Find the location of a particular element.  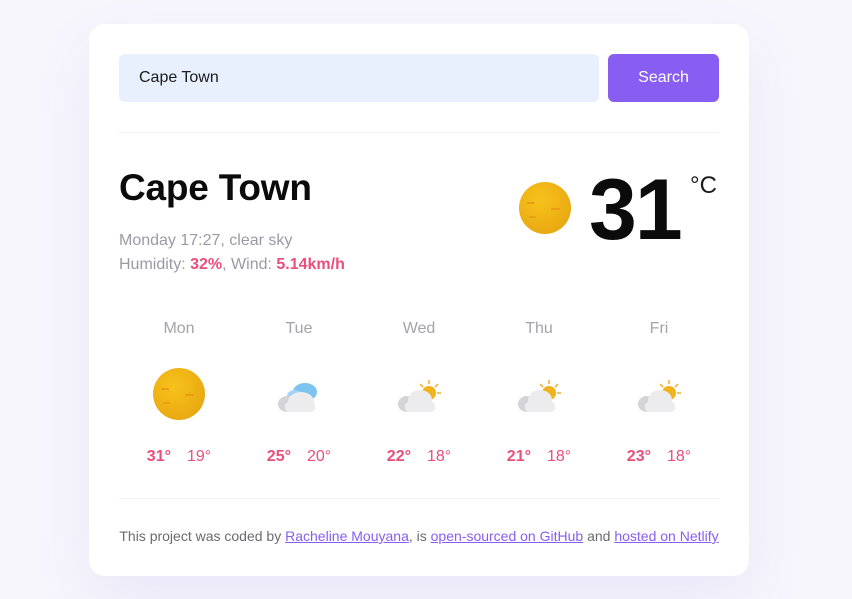

netlify-link: hosted on Netlify is located at coordinates (666, 536).